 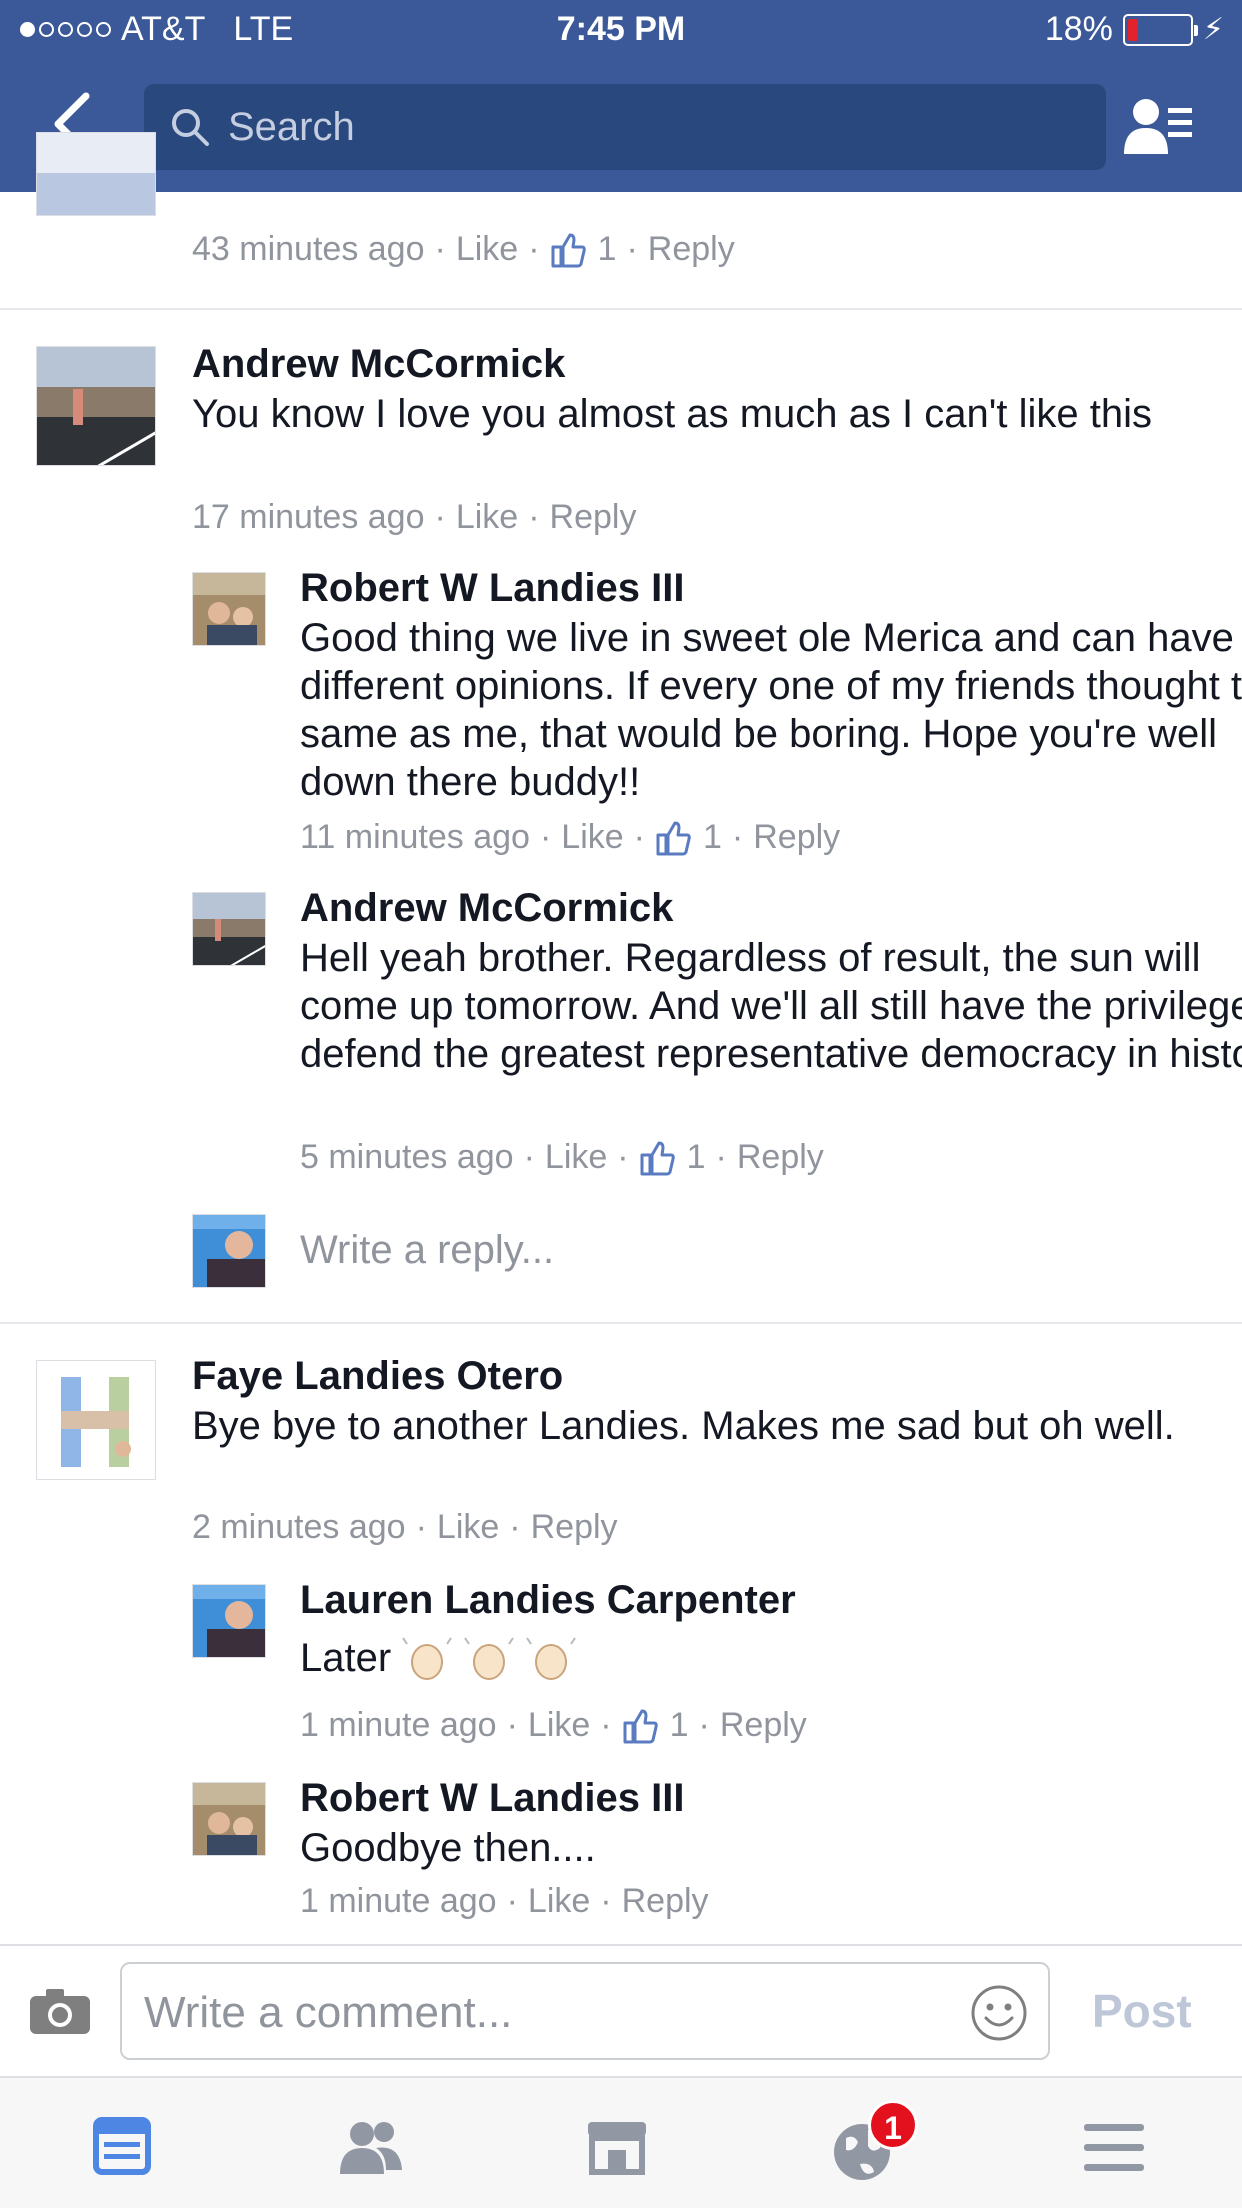 I want to click on reply-meta: 11 minutes ago · Like · 1 · Reply, so click(x=570, y=837).